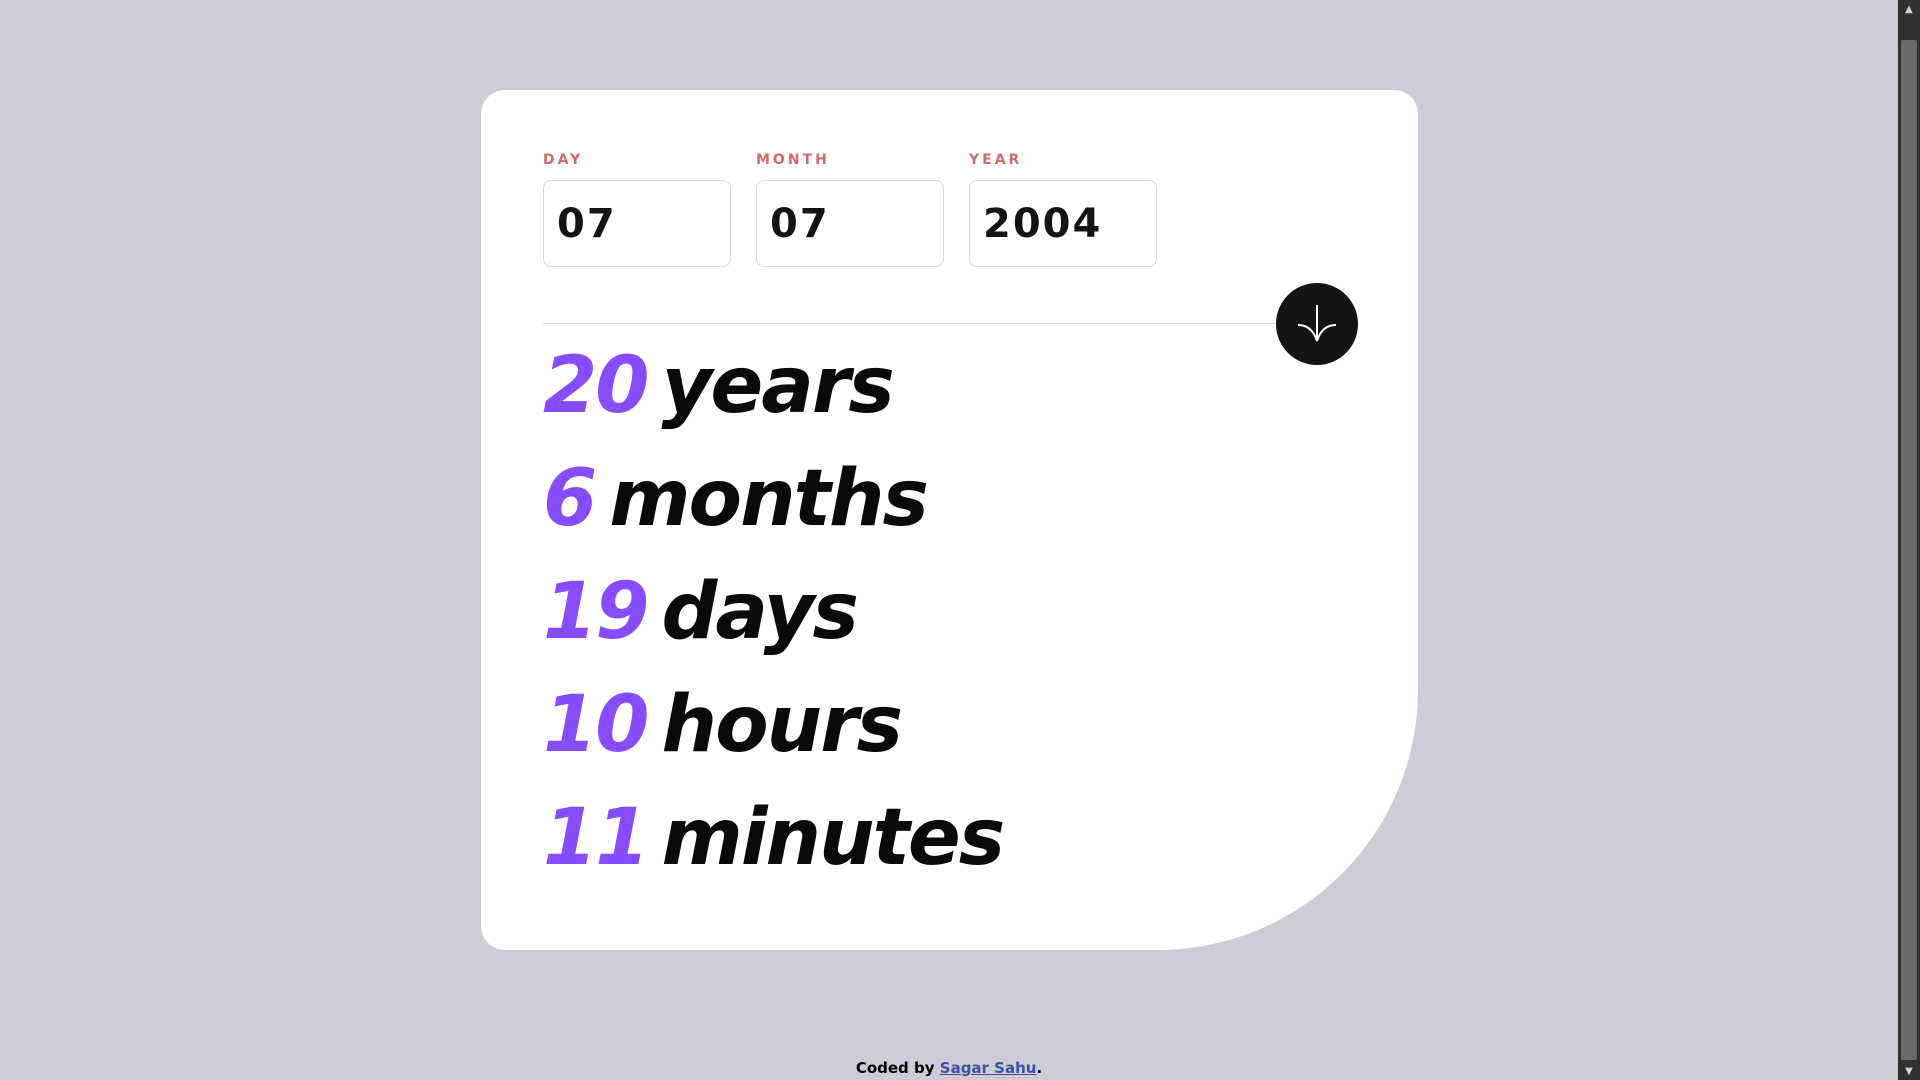 Image resolution: width=1920 pixels, height=1080 pixels. Describe the element at coordinates (833, 838) in the screenshot. I see `minutes-unit: minutes` at that location.